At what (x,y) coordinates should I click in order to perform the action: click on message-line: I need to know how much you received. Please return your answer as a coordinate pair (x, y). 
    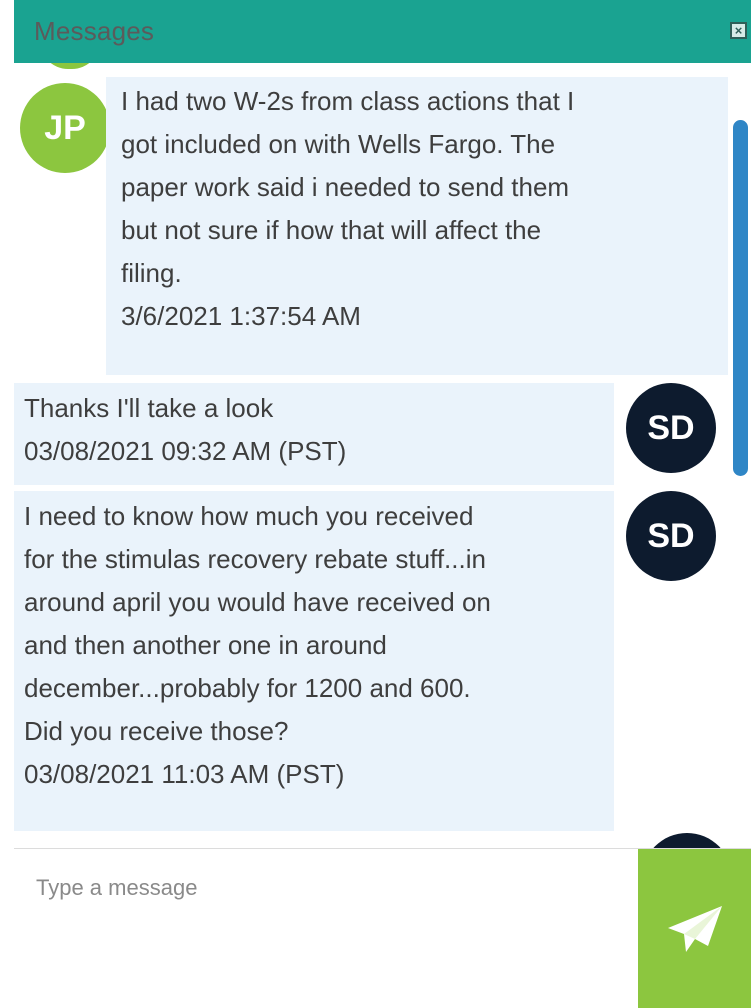
    Looking at the image, I should click on (249, 516).